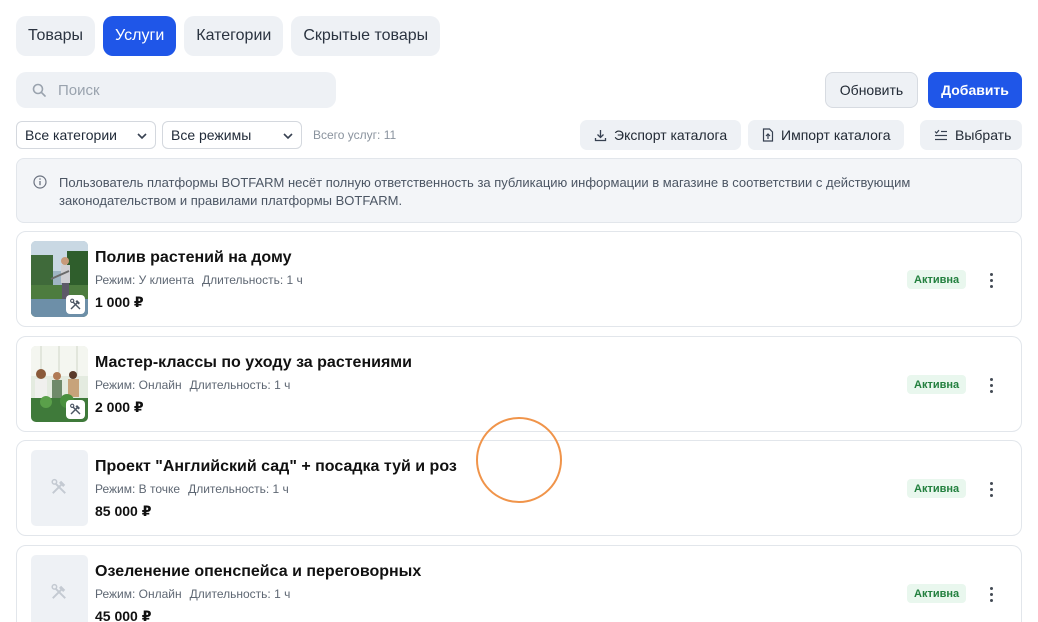 Image resolution: width=1038 pixels, height=622 pixels. I want to click on select-items-button: Выбрать, so click(971, 135).